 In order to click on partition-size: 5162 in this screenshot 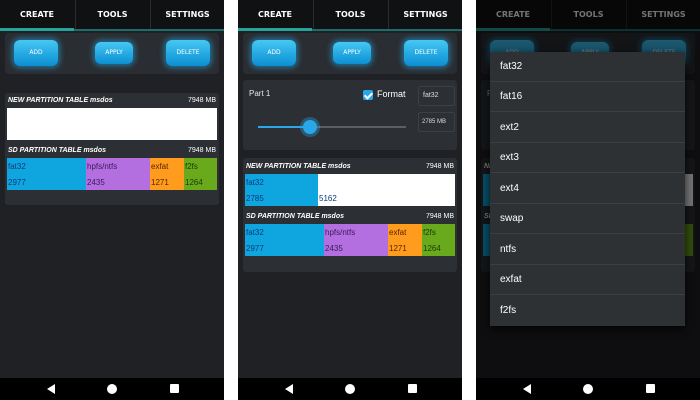, I will do `click(328, 198)`.